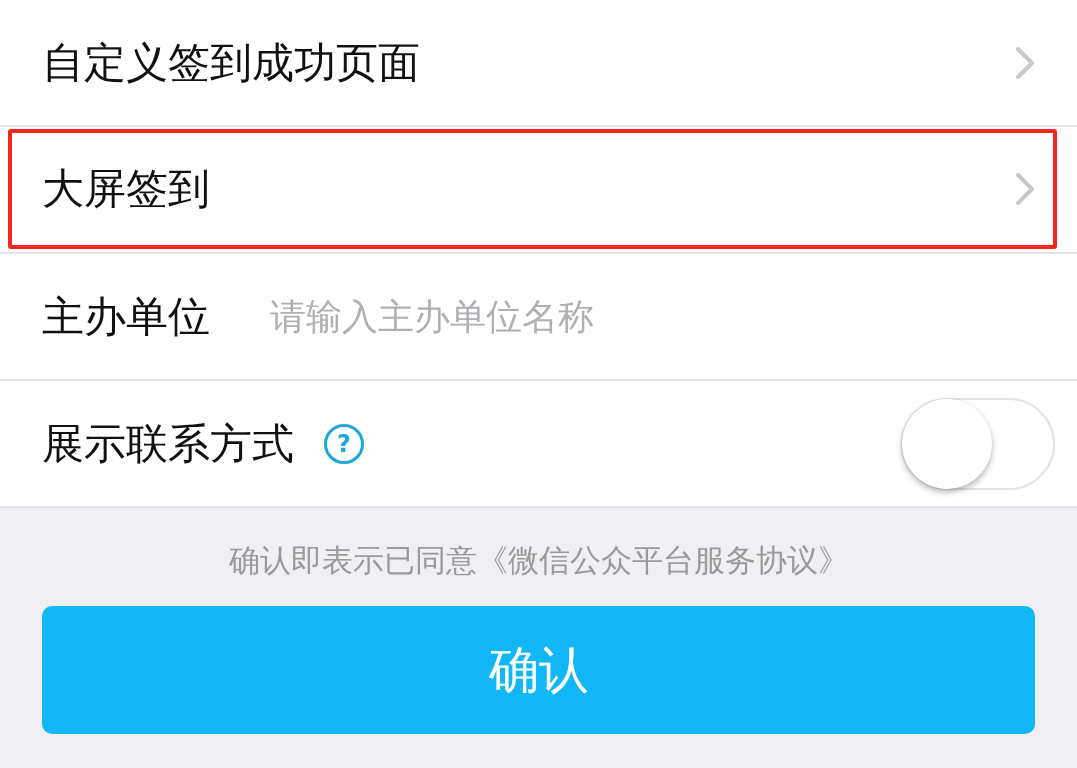  I want to click on row-label: 自定义签到成功页面, so click(231, 62).